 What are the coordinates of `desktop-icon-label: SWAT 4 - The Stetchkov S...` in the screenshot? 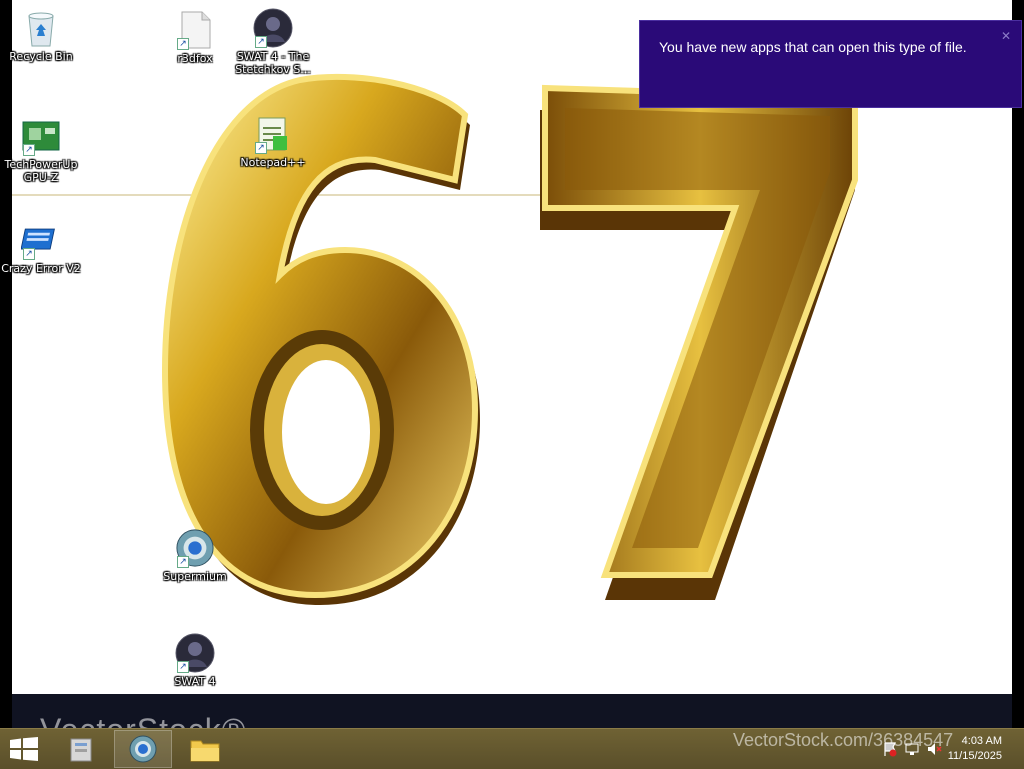 It's located at (273, 63).